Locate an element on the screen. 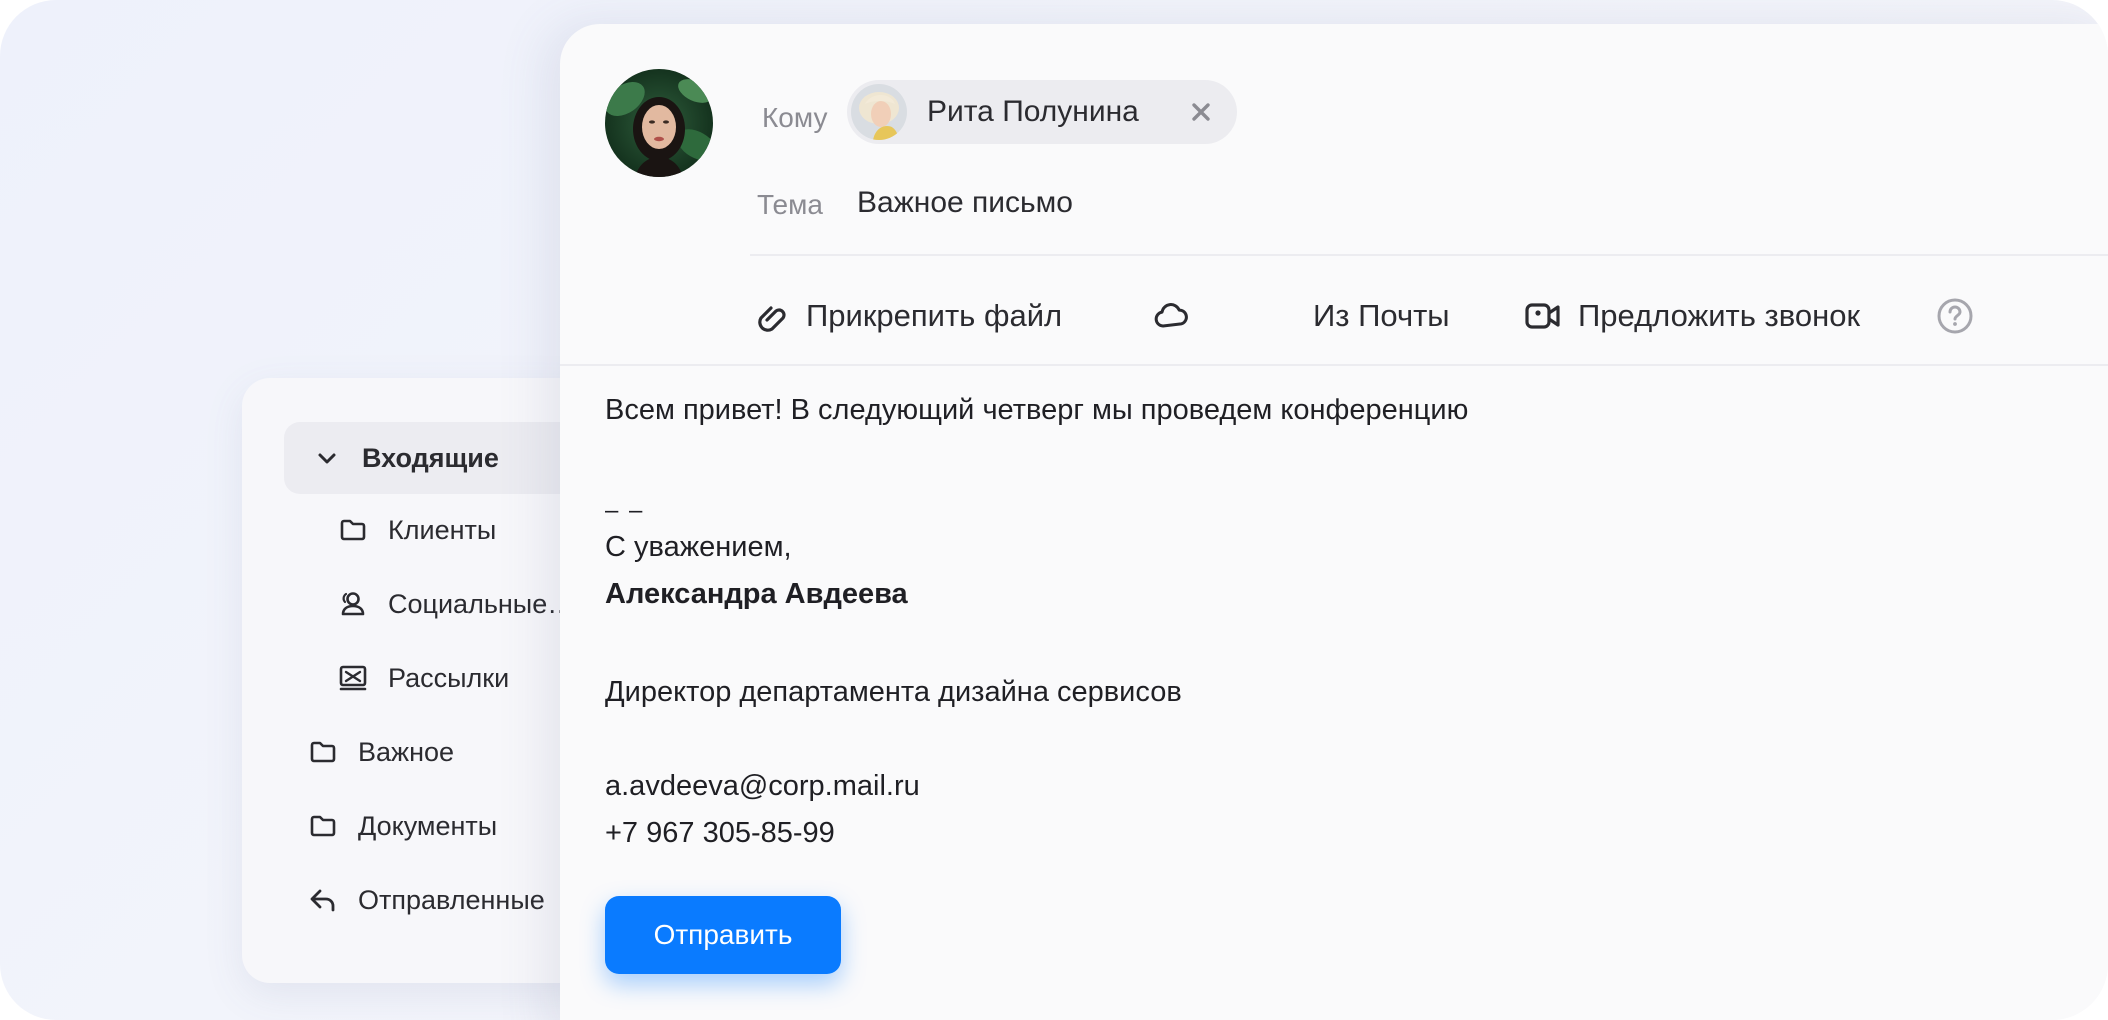 Image resolution: width=2108 pixels, height=1020 pixels. chevron-down-icon is located at coordinates (327, 458).